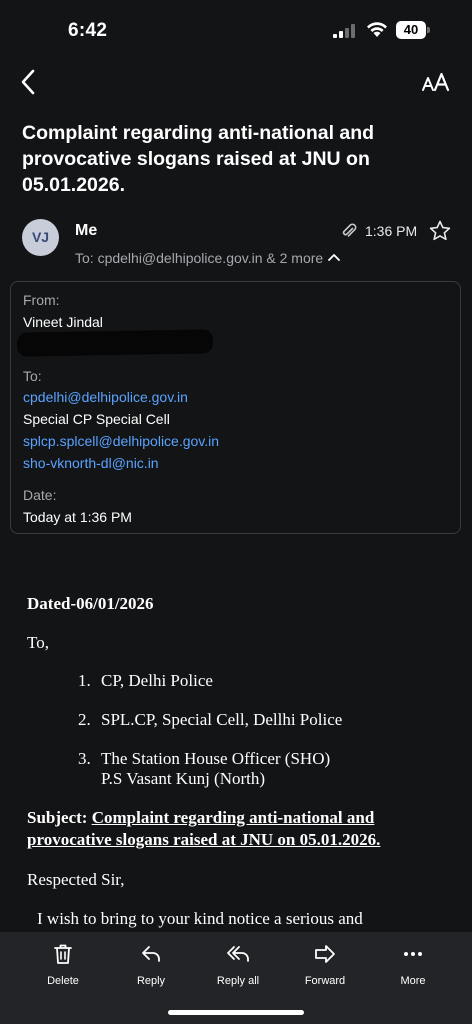 The image size is (472, 1024). I want to click on reply-button: Reply, so click(151, 972).